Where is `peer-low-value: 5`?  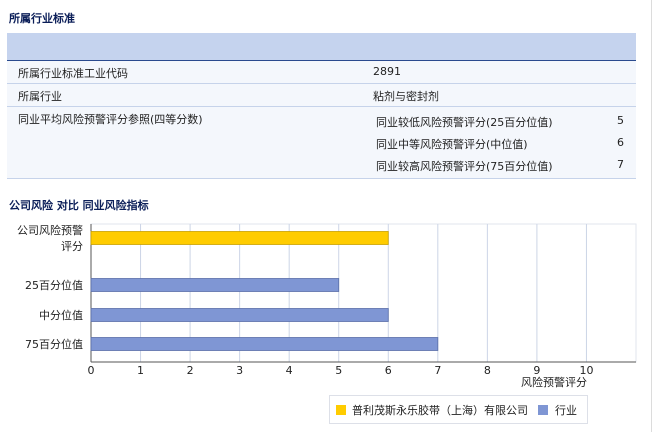 peer-low-value: 5 is located at coordinates (620, 120).